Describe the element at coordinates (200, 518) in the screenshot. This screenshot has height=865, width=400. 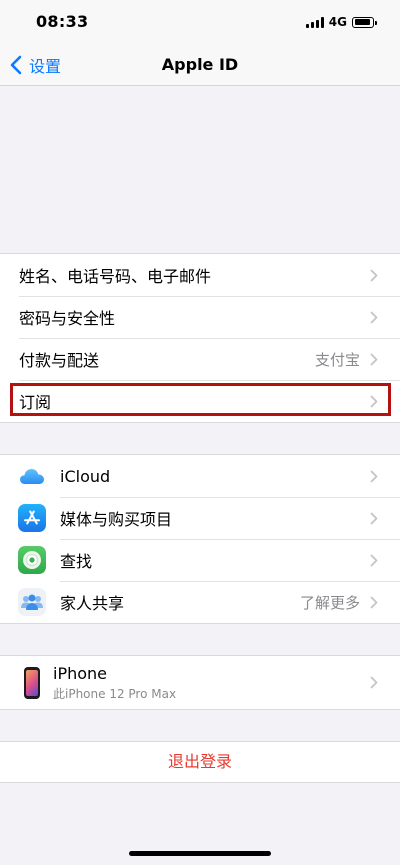
I see `row-media-purchases: 媒体与购买项目` at that location.